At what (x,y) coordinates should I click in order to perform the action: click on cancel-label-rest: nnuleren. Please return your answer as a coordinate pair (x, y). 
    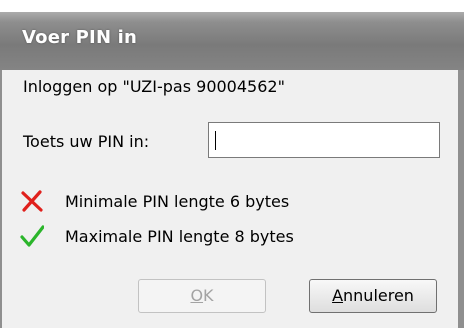
    Looking at the image, I should click on (378, 295).